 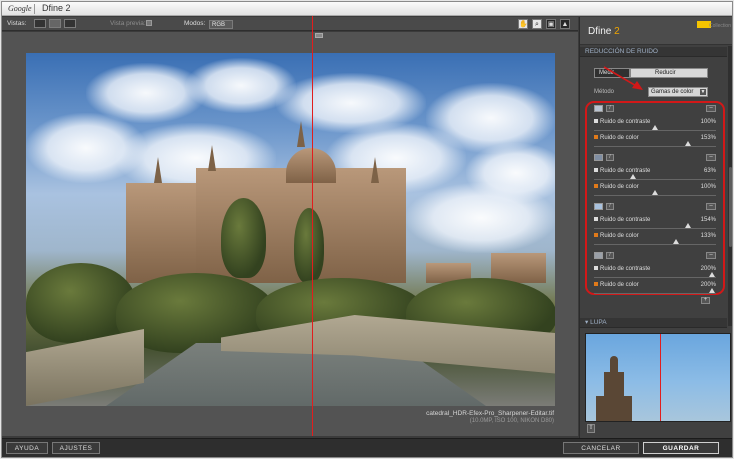 What do you see at coordinates (76, 448) in the screenshot?
I see `settings-button: AJUSTES` at bounding box center [76, 448].